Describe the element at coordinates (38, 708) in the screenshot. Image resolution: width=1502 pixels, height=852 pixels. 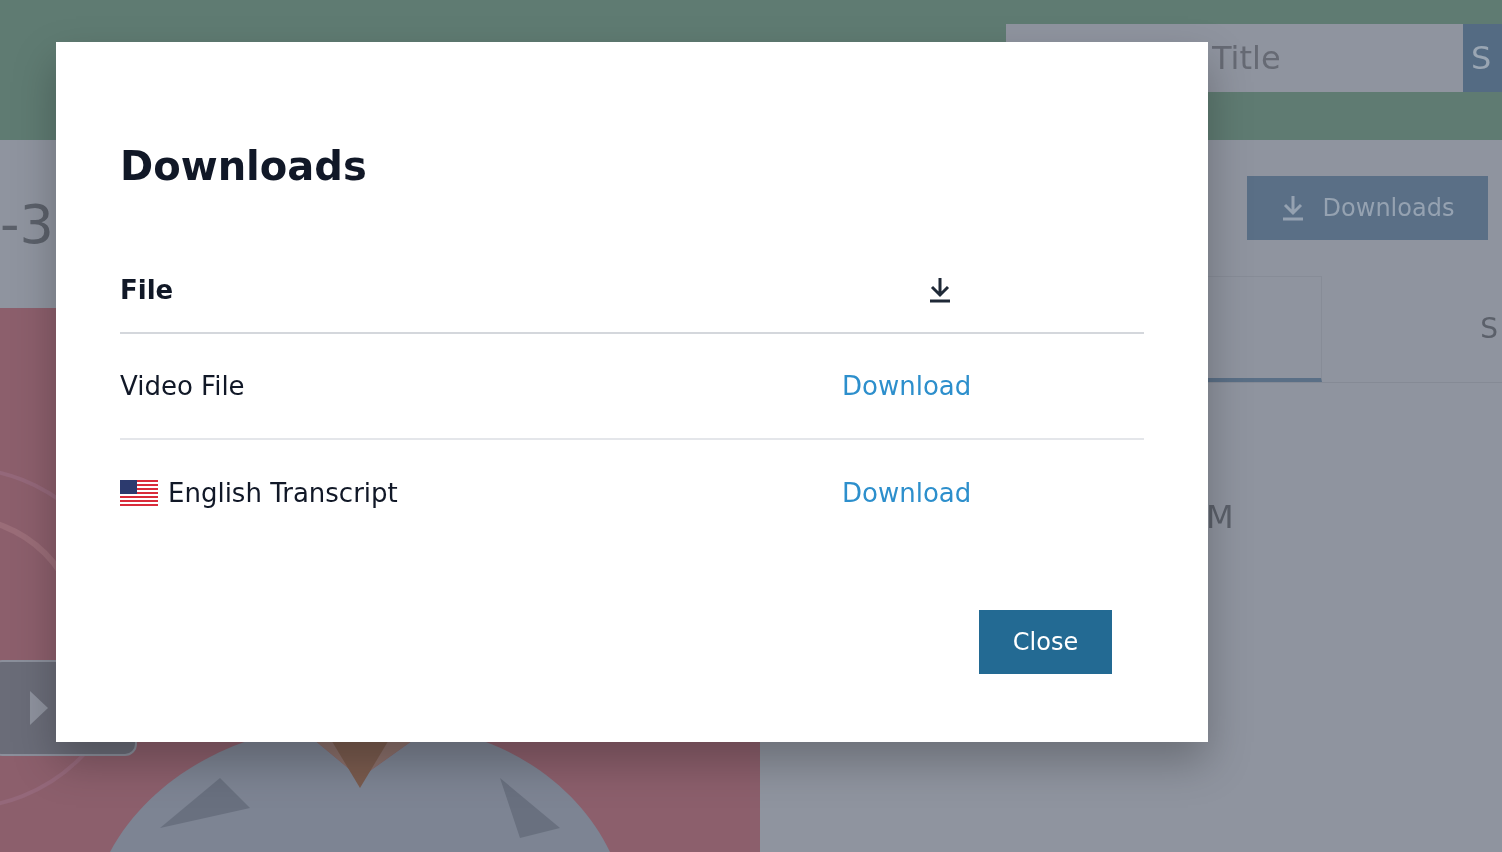
I see `play-icon` at that location.